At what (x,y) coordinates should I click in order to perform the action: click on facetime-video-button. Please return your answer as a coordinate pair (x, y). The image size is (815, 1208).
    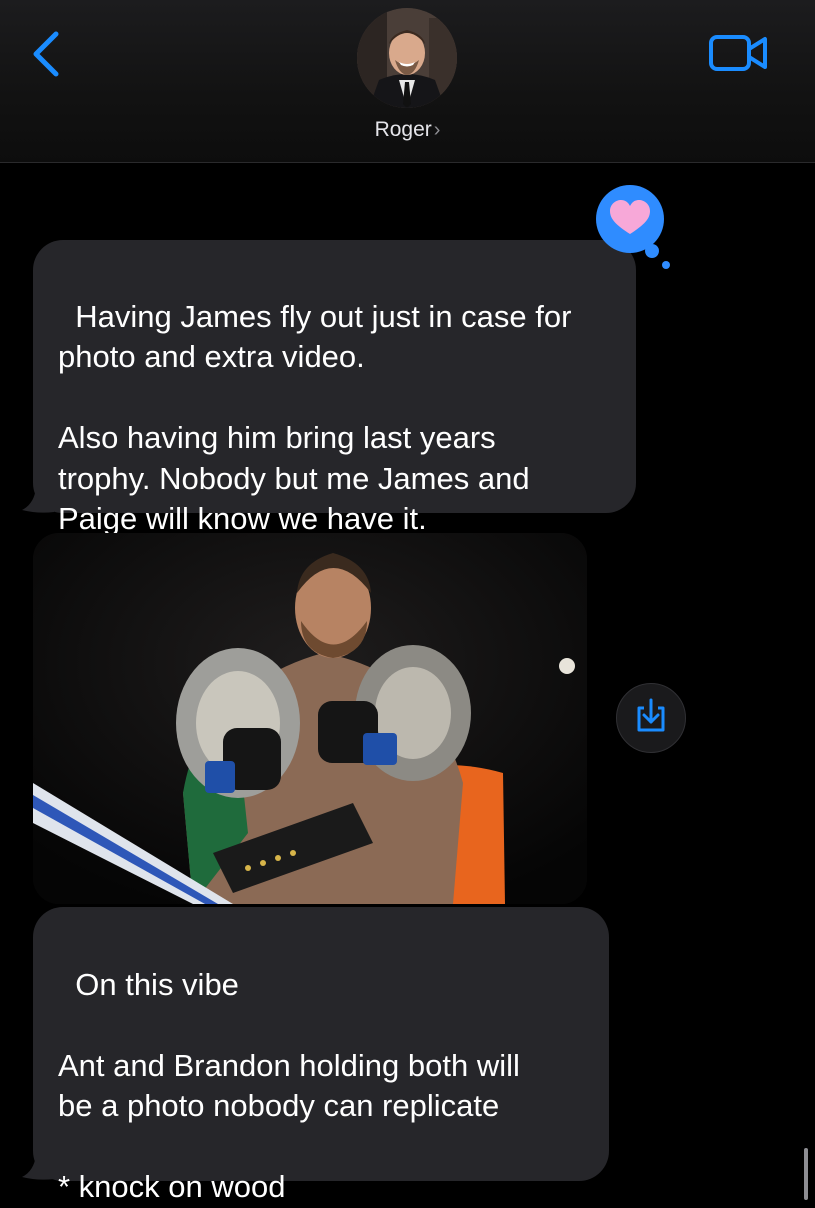
    Looking at the image, I should click on (739, 53).